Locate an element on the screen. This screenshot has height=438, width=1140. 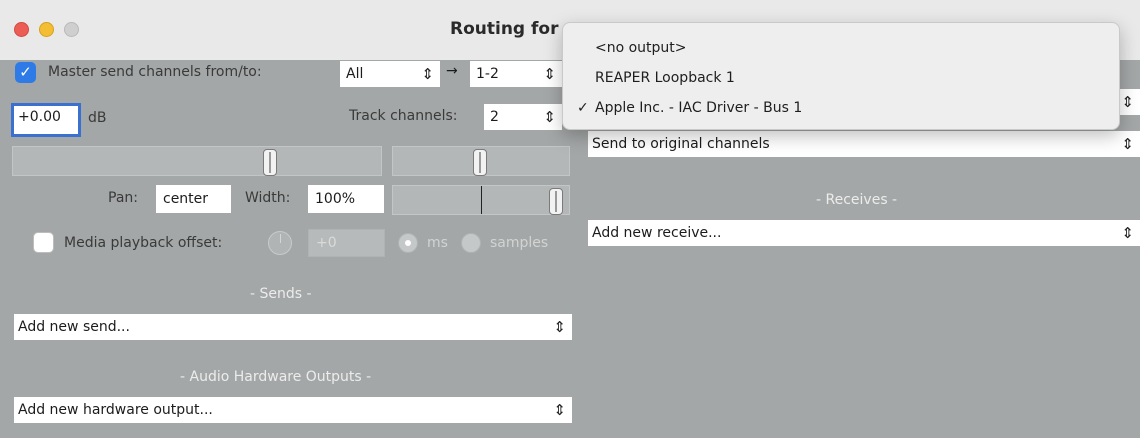
samples-radio is located at coordinates (471, 243).